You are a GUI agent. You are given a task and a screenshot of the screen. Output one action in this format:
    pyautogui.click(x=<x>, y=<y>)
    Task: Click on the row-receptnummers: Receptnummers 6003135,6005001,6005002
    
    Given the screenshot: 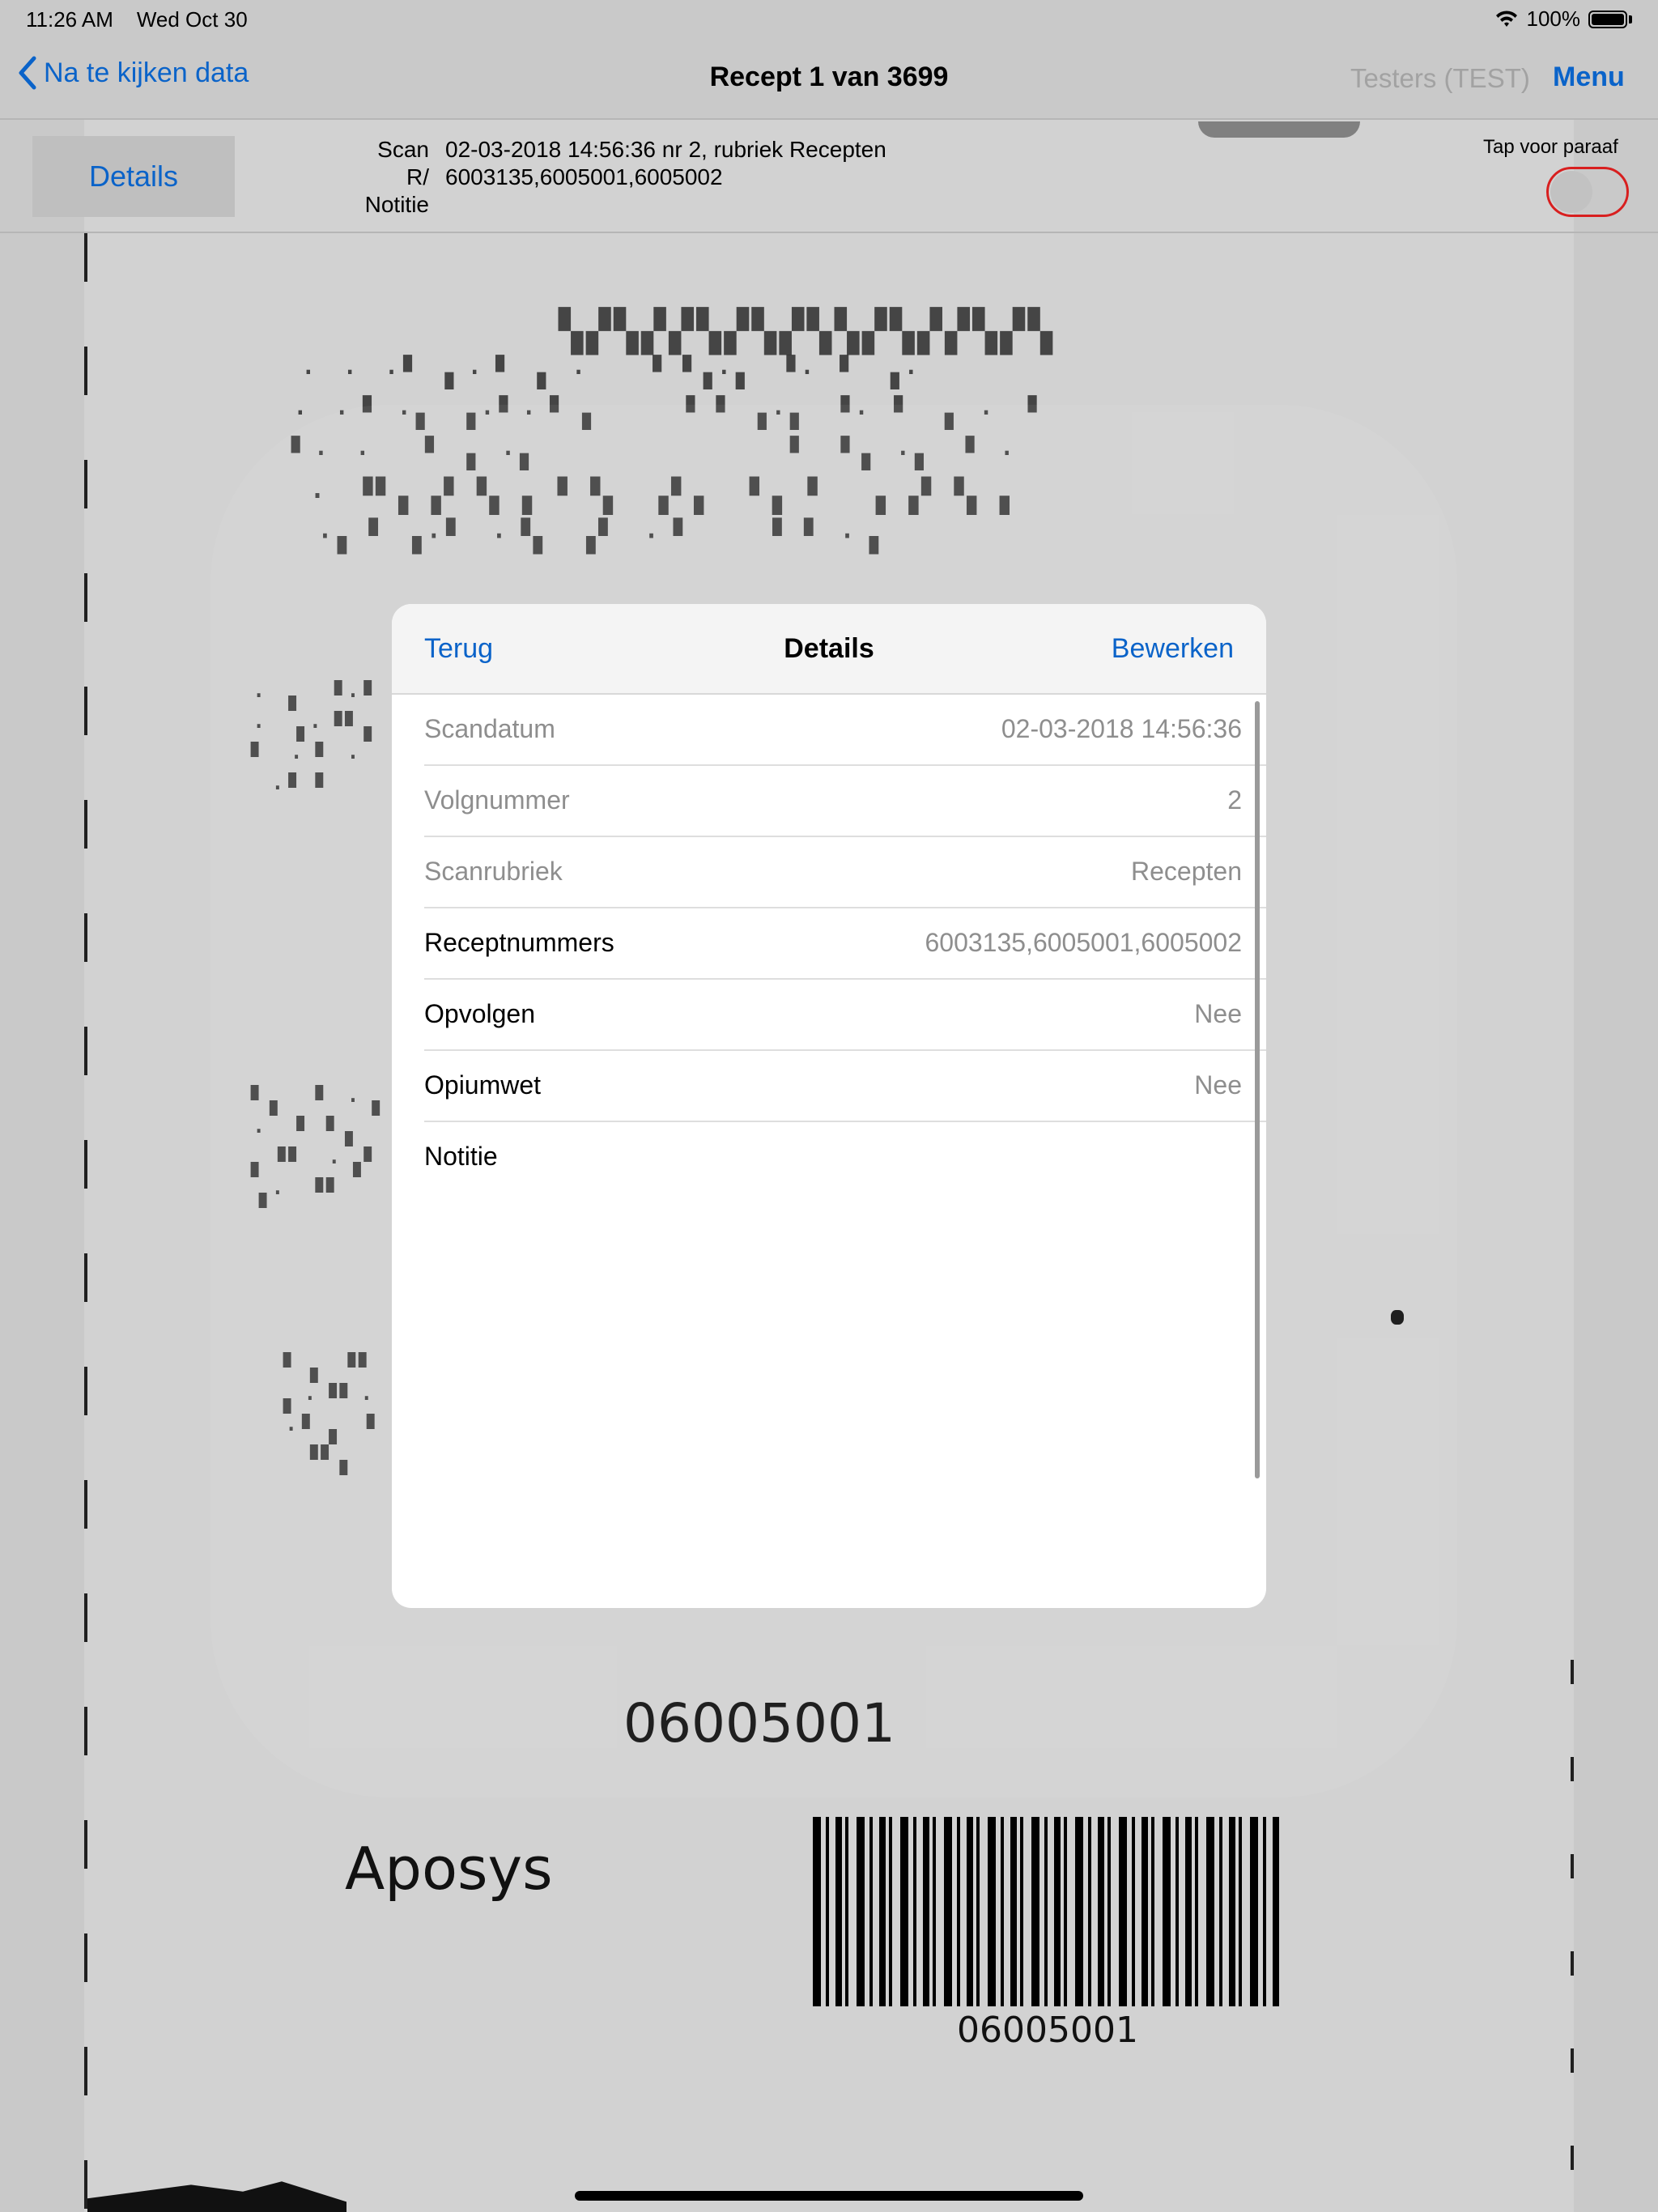 What is the action you would take?
    pyautogui.click(x=845, y=944)
    